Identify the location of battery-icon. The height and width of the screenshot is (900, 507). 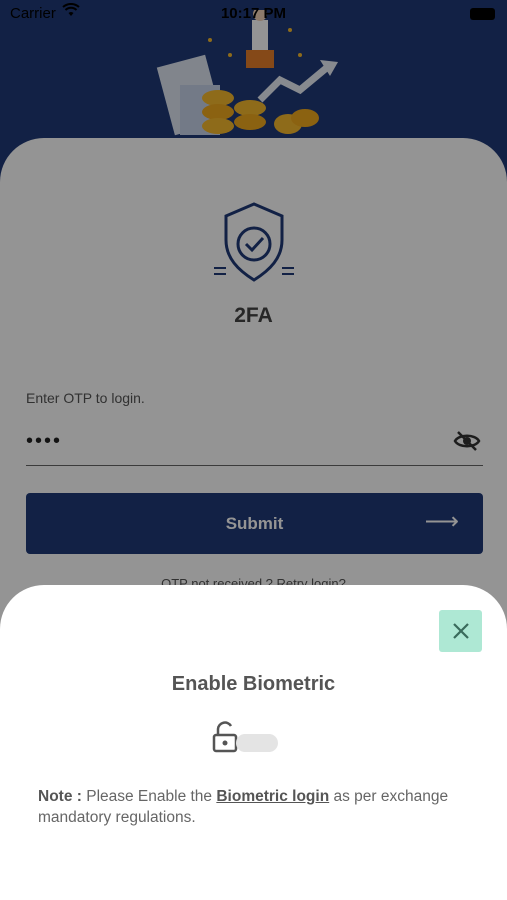
(482, 14).